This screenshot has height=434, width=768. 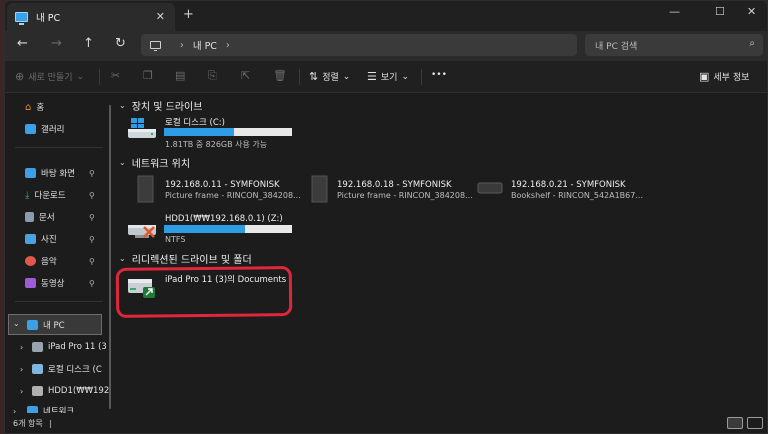 What do you see at coordinates (34, 107) in the screenshot?
I see `sidebar-item-home: ⌂ 홈` at bounding box center [34, 107].